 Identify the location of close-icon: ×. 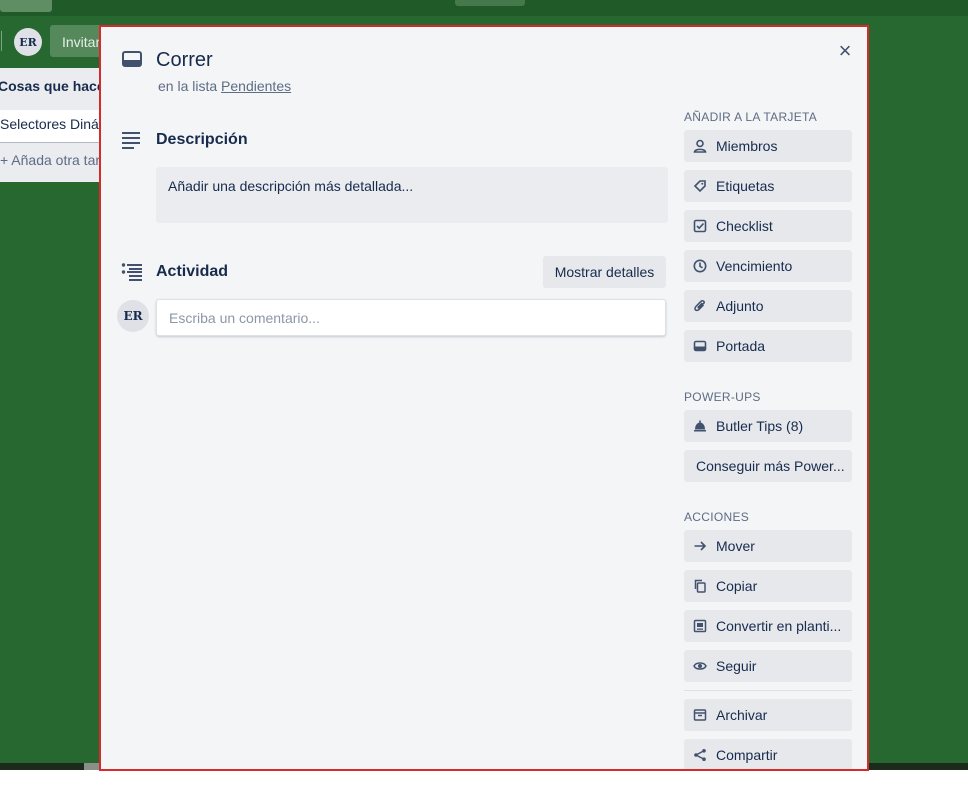
(845, 50).